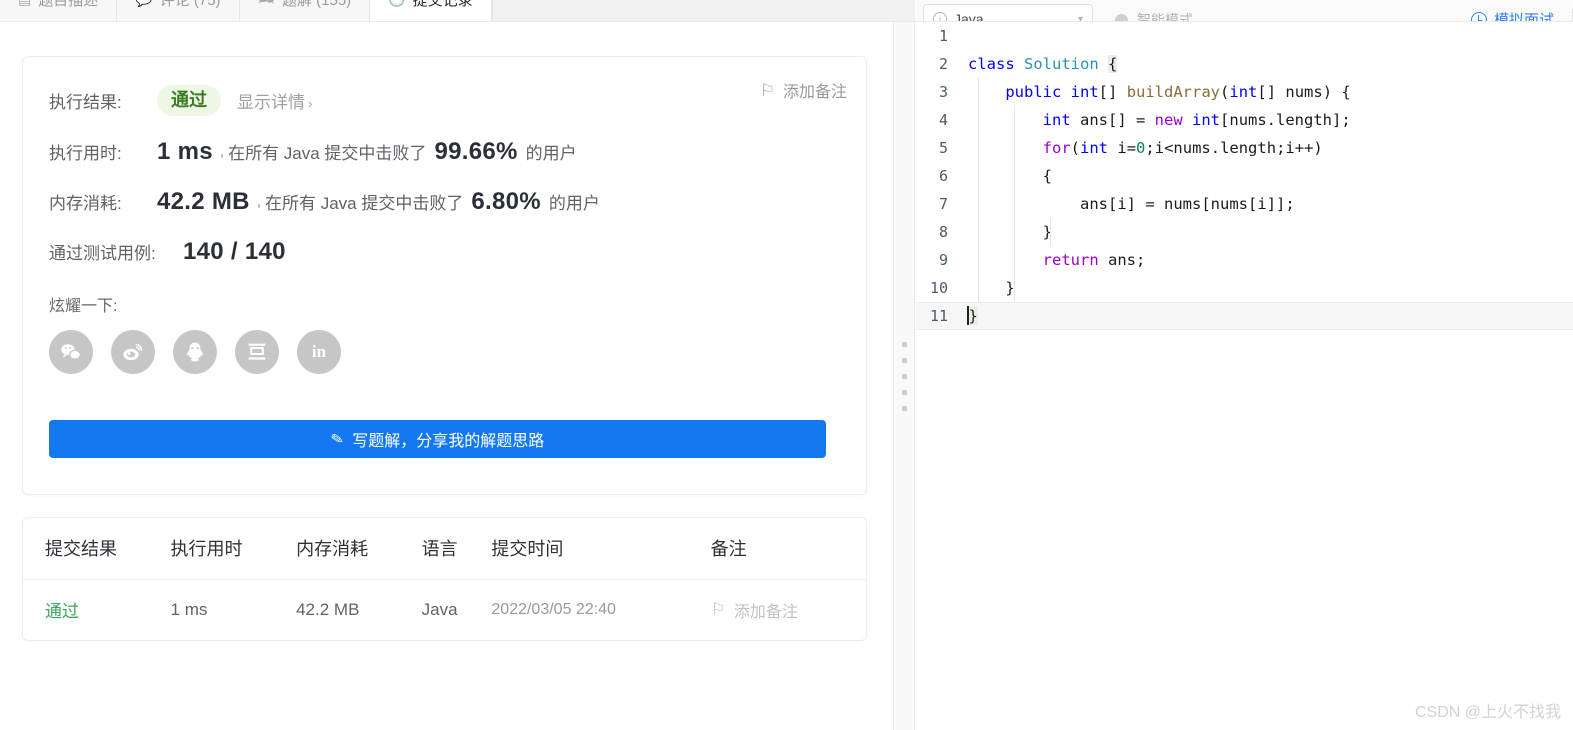 Image resolution: width=1573 pixels, height=730 pixels. I want to click on code-line: 2 class Solution {, so click(1244, 64).